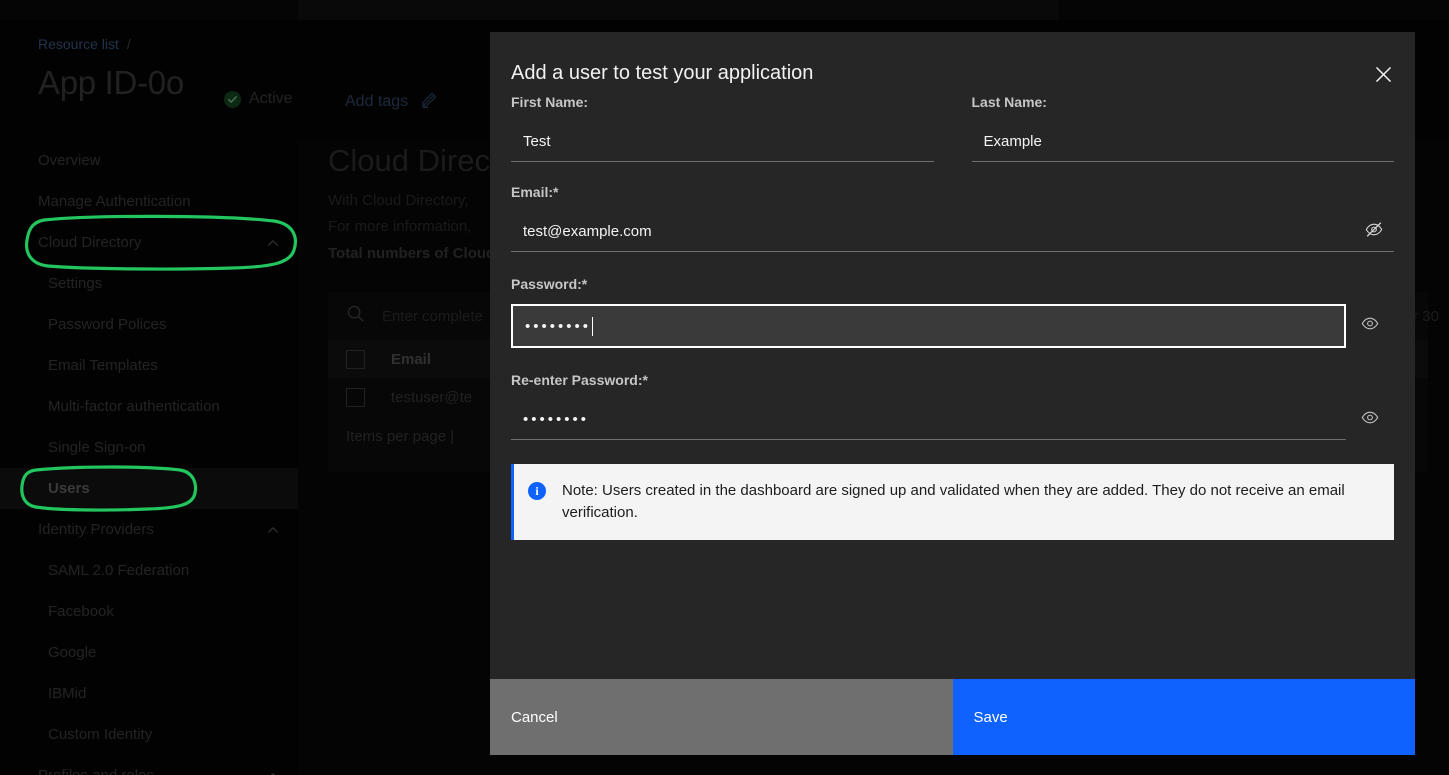 The height and width of the screenshot is (775, 1449). Describe the element at coordinates (1009, 102) in the screenshot. I see `last-name-label: Last Name:` at that location.